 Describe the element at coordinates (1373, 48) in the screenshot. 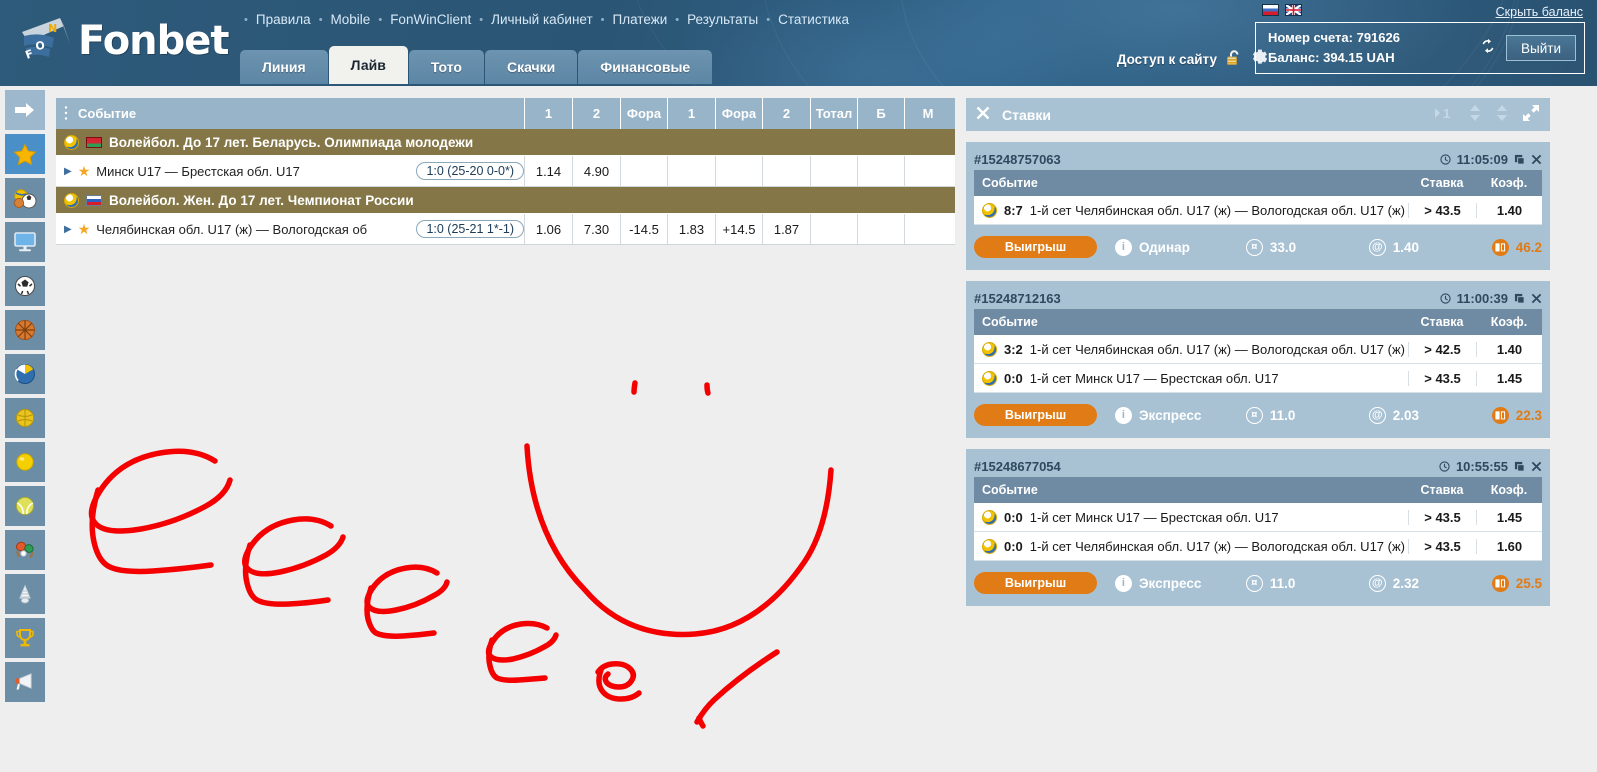

I see `account-info: Номер счета: 791626 Баланс: 394.15 UAH` at that location.